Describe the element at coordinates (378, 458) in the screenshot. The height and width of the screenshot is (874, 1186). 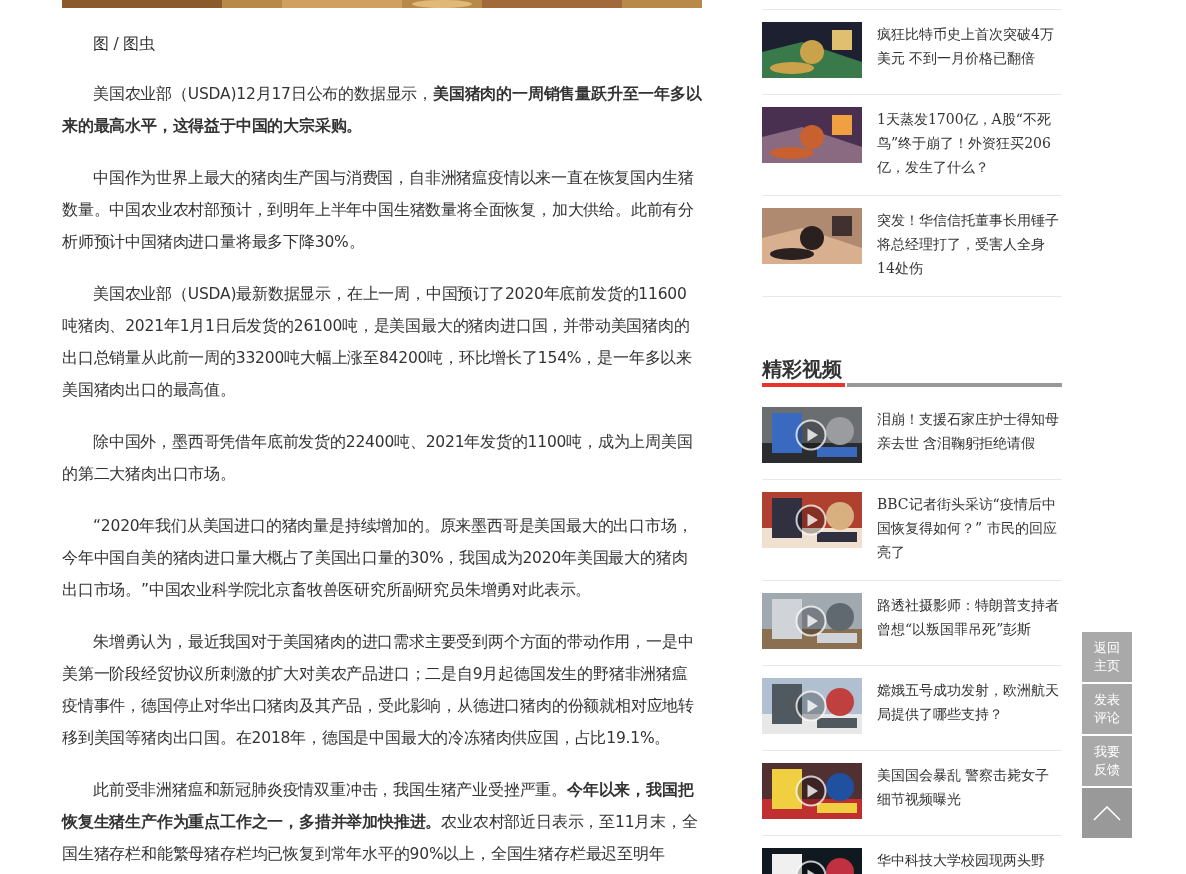
I see `article-paragraph: 除中国外，墨西哥凭借年底前发货的22400吨、2021年发货的1100吨，成为上周美国的第二大猪肉出口市场。` at that location.